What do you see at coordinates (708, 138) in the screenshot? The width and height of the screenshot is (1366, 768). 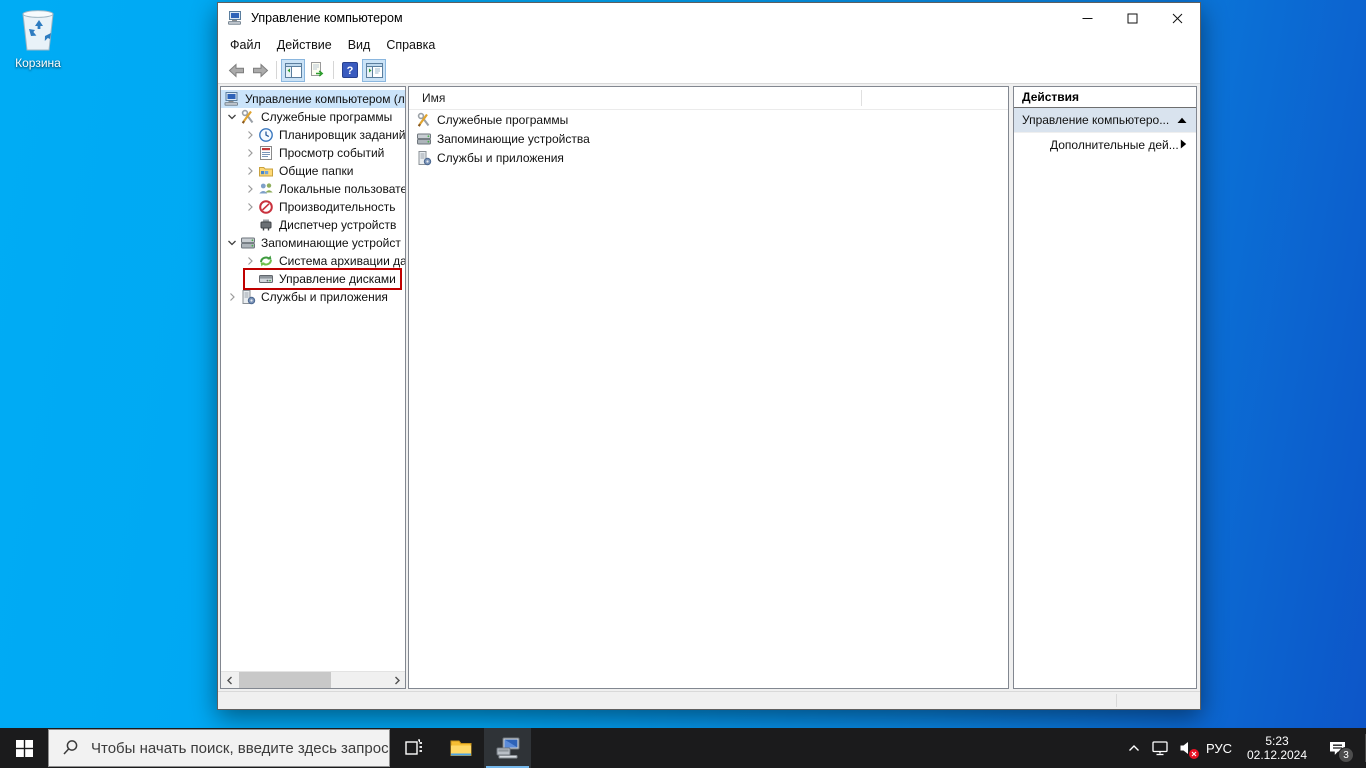 I see `list-item-storage: Запоминающие устройства` at bounding box center [708, 138].